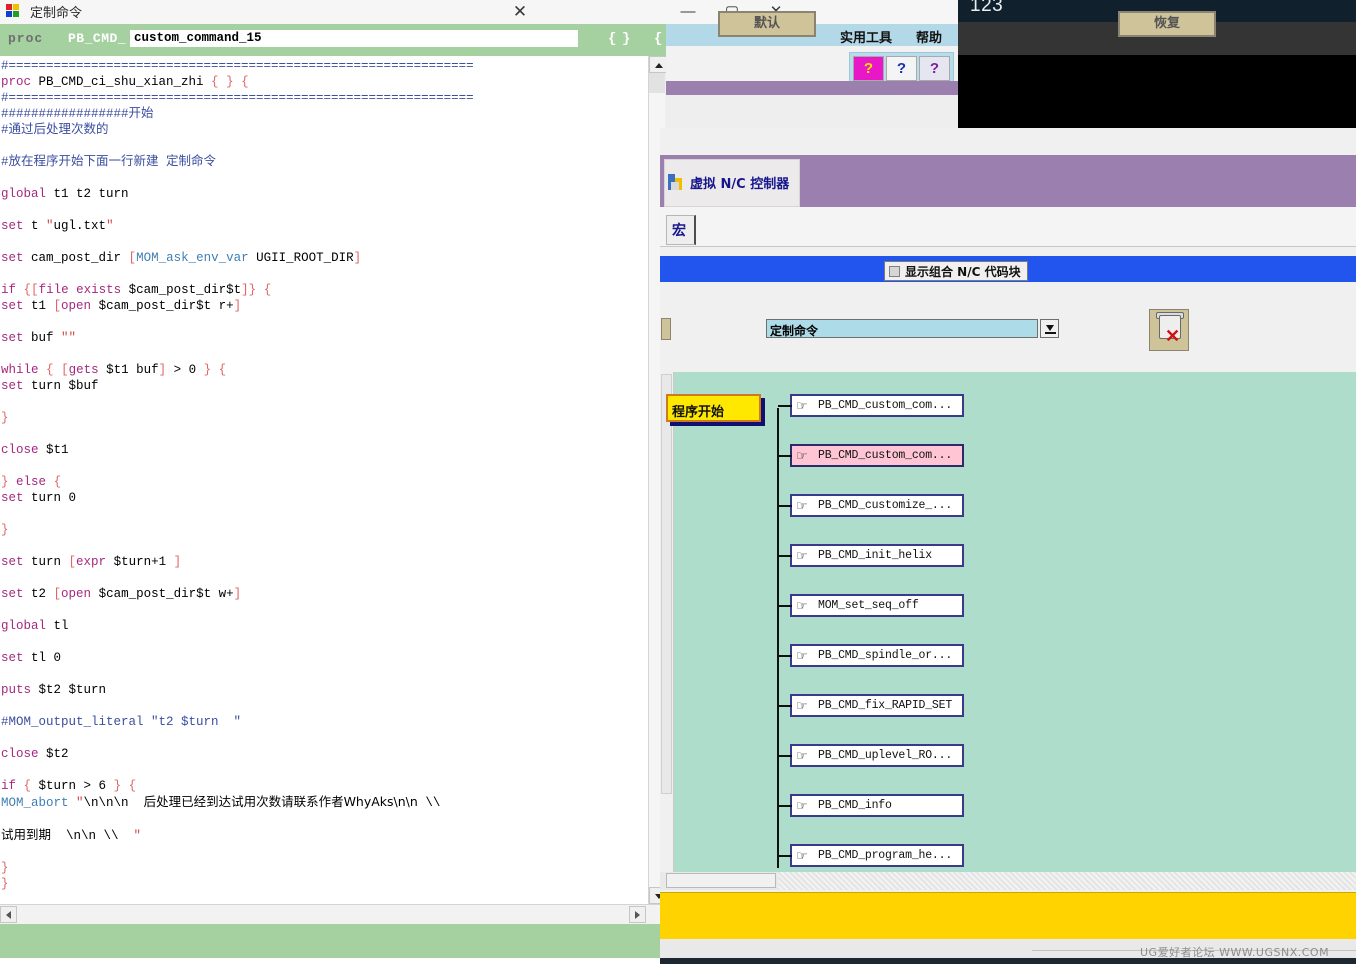 Image resolution: width=1356 pixels, height=964 pixels. I want to click on command-type-combo-value: 定制命令, so click(794, 331).